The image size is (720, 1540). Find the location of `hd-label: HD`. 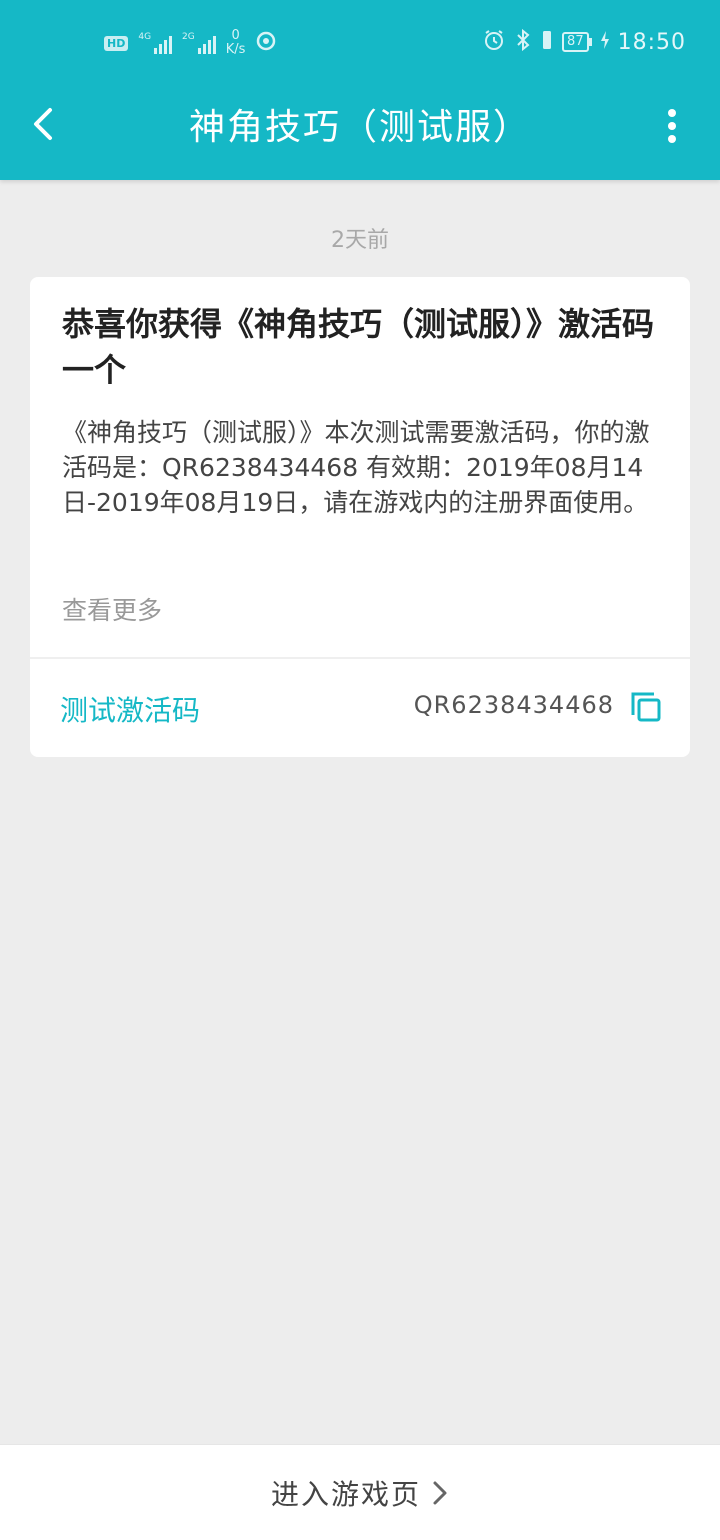

hd-label: HD is located at coordinates (116, 43).